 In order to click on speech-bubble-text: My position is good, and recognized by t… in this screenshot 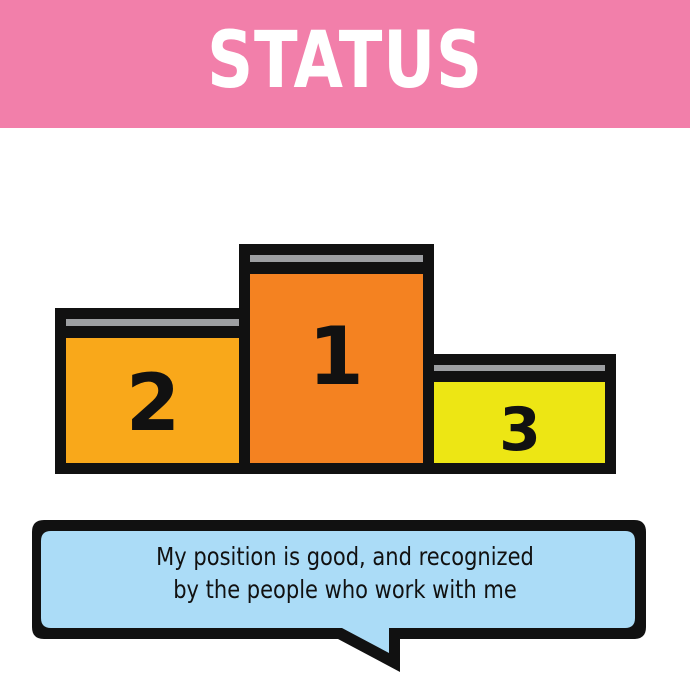, I will do `click(345, 573)`.